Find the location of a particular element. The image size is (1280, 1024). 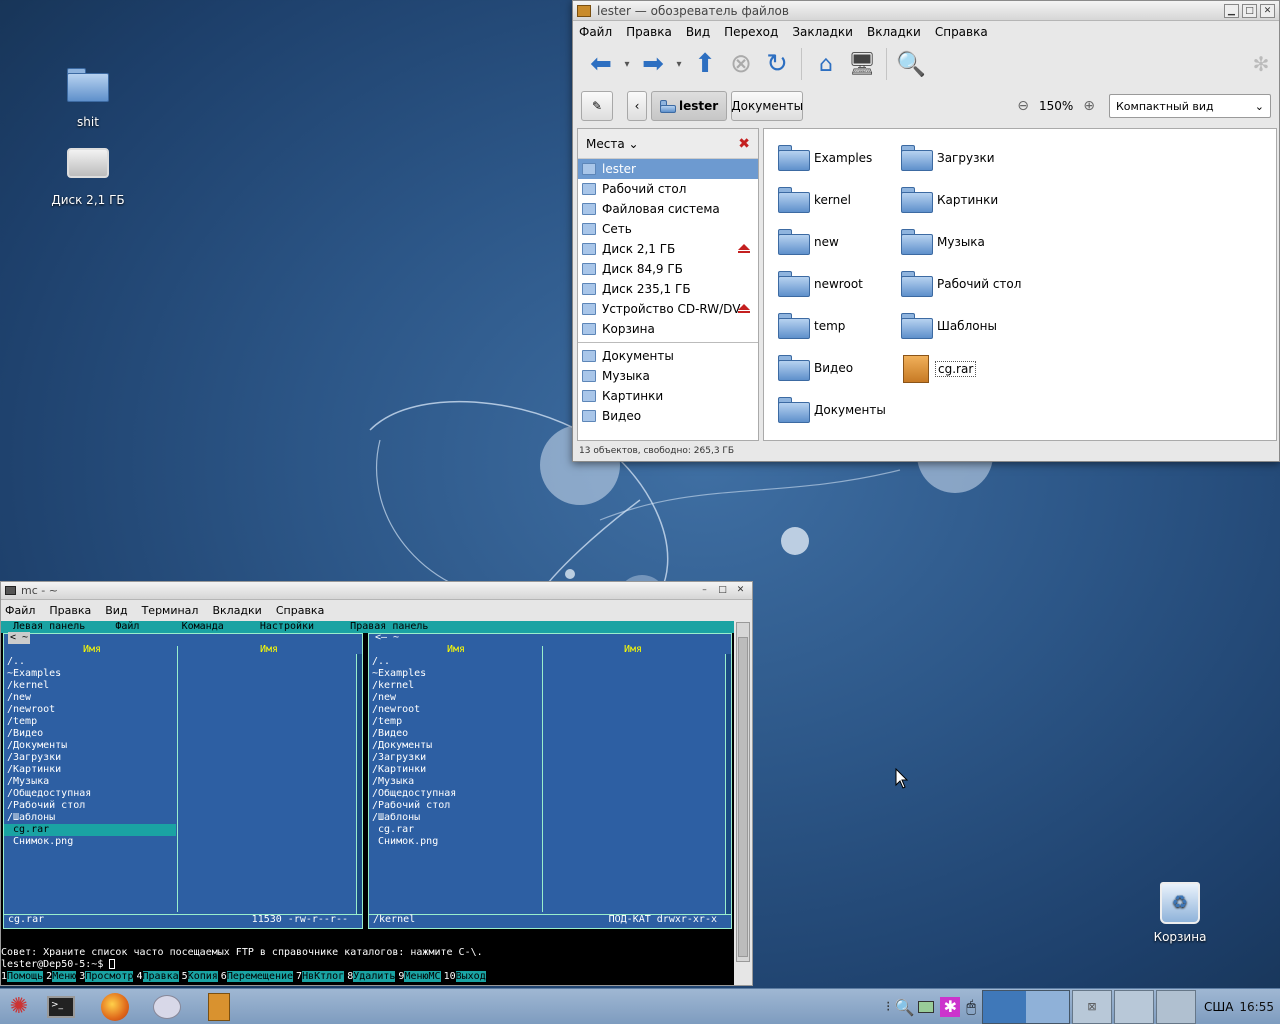

mc-file-row: /Шаблоны is located at coordinates (455, 818).